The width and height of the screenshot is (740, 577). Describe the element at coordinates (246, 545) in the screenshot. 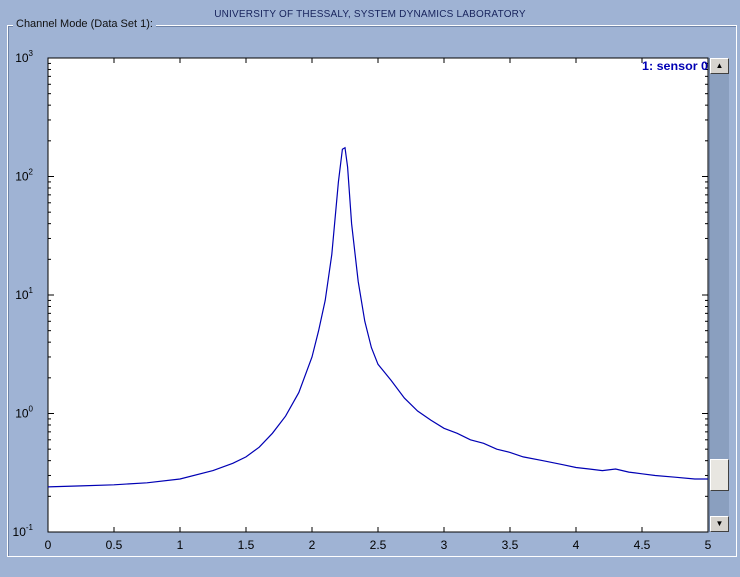

I see `x-tick-label: 1.5` at that location.